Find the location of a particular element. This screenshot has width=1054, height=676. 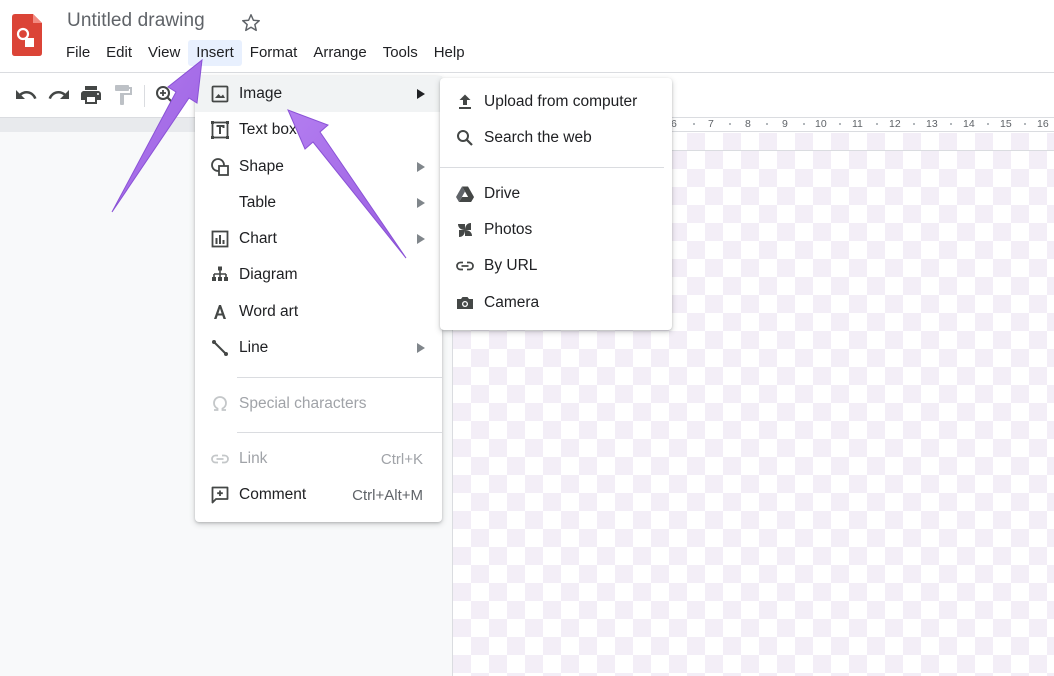

drawings-logo-icon is located at coordinates (27, 35).